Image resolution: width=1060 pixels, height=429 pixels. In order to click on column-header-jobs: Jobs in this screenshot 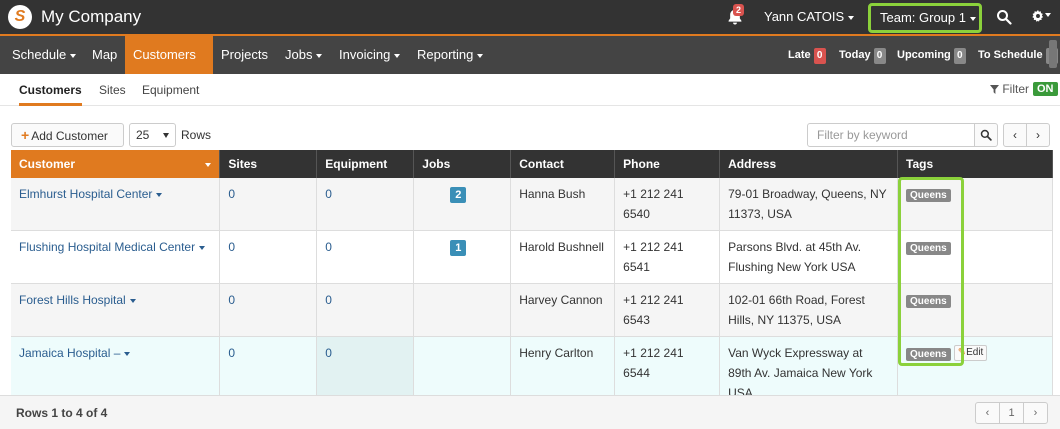, I will do `click(462, 164)`.